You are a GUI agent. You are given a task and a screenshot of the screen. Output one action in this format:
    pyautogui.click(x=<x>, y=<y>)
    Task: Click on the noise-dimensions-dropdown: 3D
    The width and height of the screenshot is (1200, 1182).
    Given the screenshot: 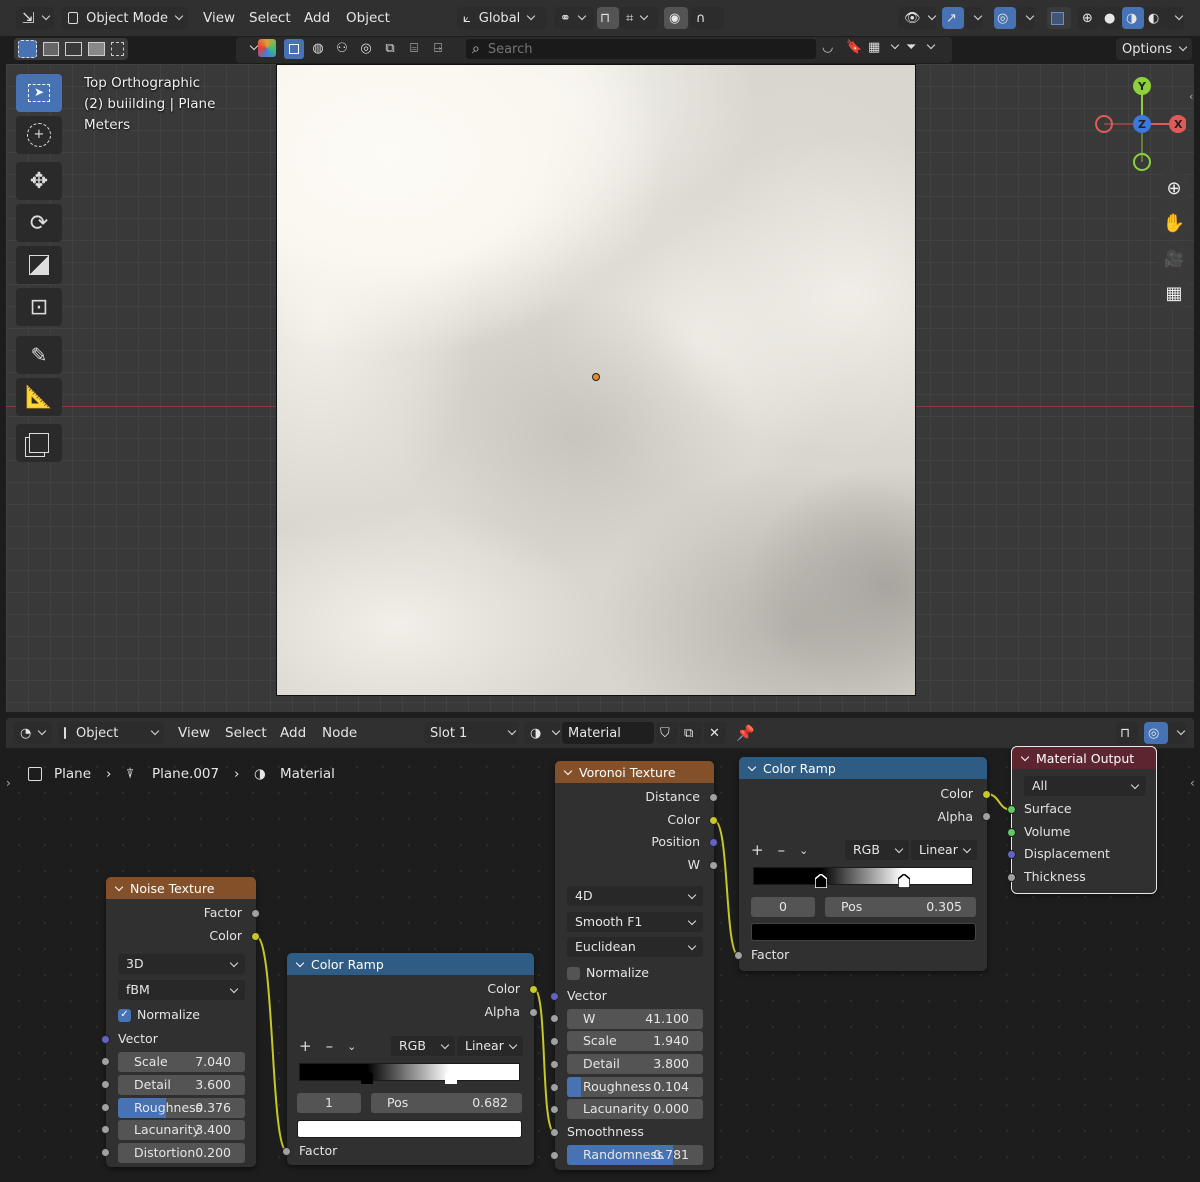 What is the action you would take?
    pyautogui.click(x=181, y=964)
    